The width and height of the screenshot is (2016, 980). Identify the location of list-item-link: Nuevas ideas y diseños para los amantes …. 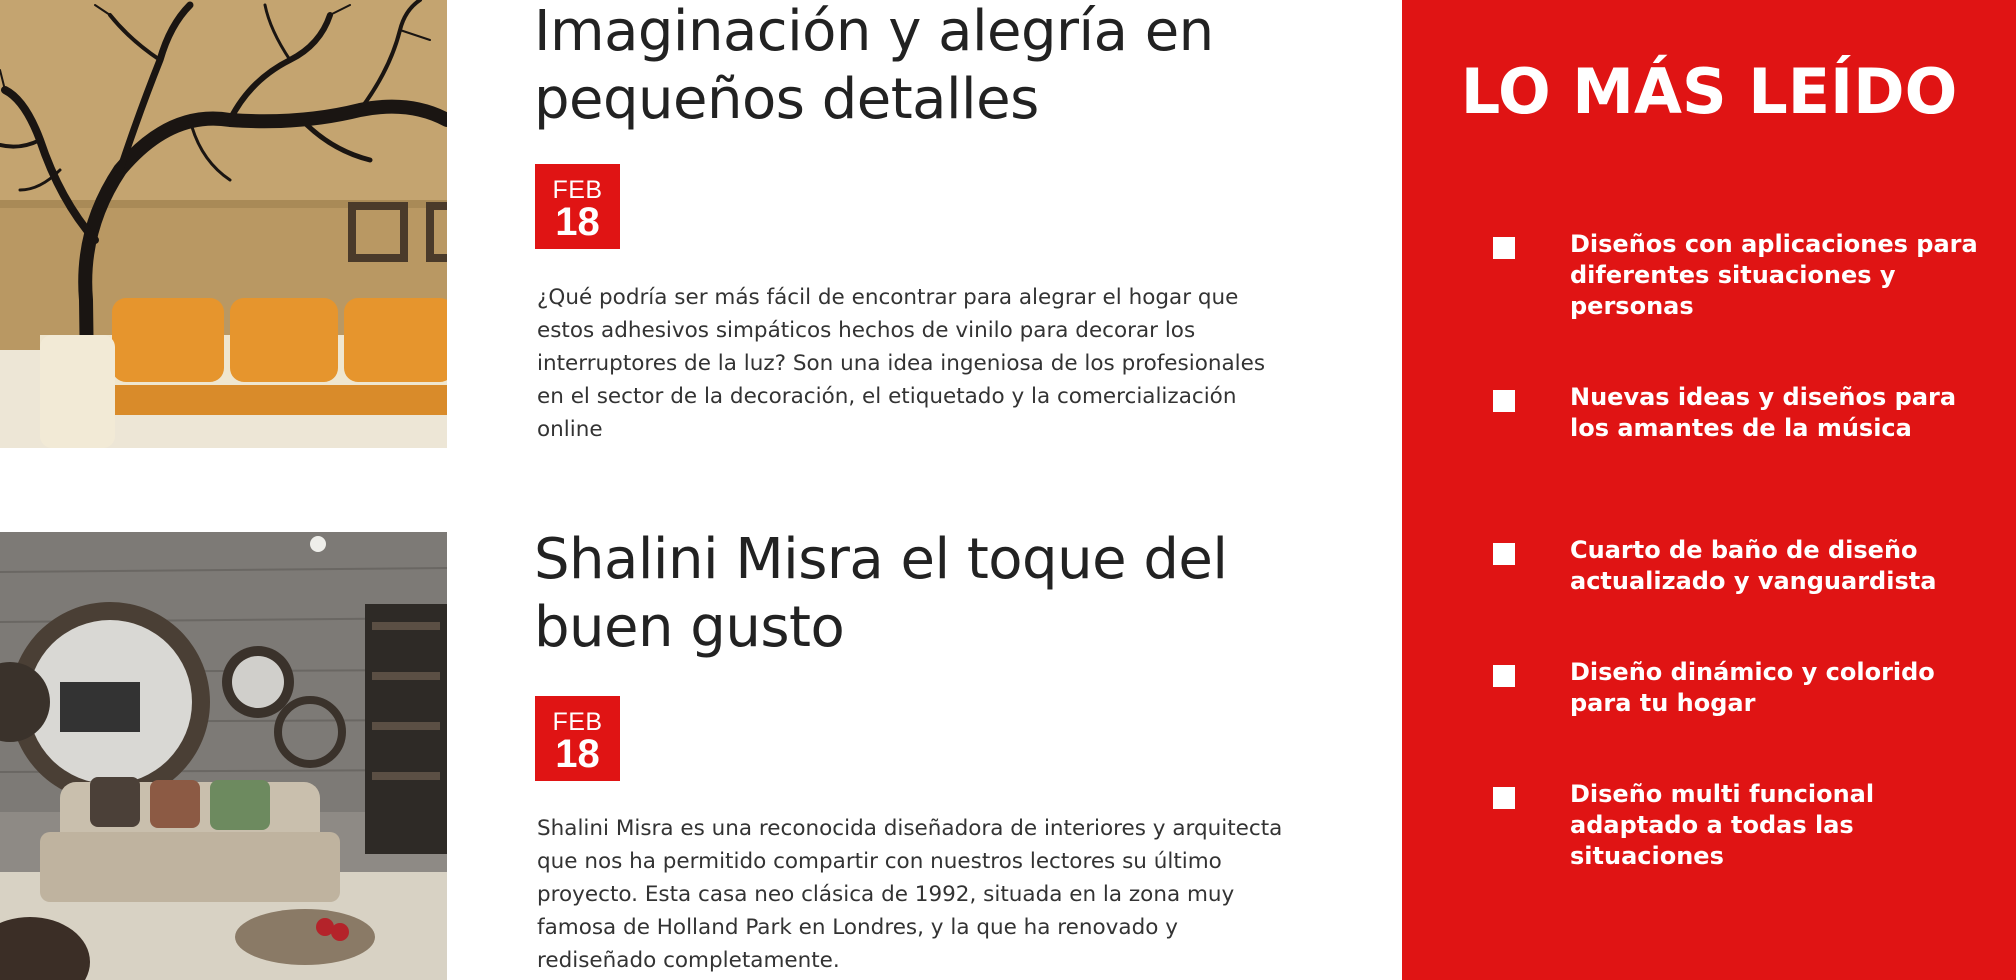
(1780, 413).